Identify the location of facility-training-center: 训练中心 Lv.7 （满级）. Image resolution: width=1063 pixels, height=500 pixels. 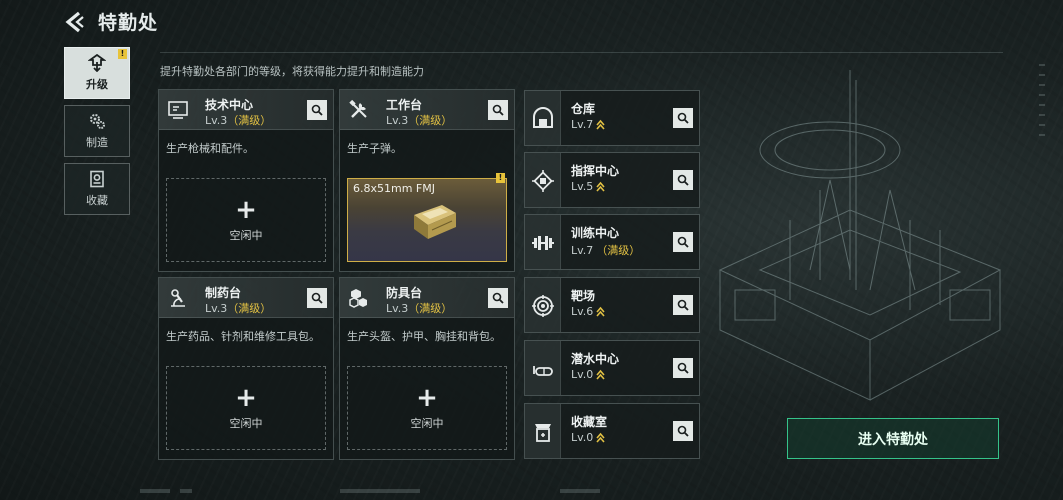
(612, 242).